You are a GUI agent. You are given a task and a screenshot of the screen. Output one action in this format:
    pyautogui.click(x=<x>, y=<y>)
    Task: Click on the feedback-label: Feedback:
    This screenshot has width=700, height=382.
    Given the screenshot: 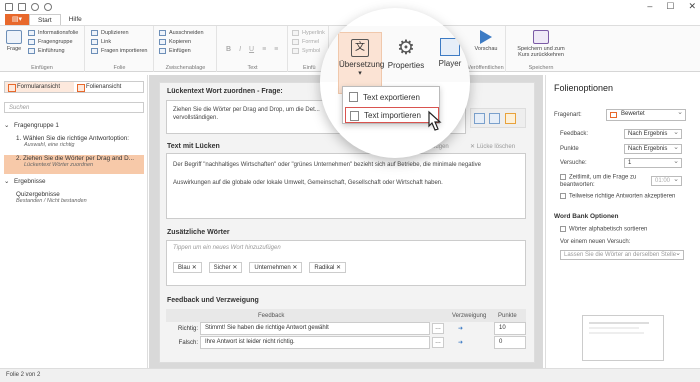 What is the action you would take?
    pyautogui.click(x=574, y=134)
    